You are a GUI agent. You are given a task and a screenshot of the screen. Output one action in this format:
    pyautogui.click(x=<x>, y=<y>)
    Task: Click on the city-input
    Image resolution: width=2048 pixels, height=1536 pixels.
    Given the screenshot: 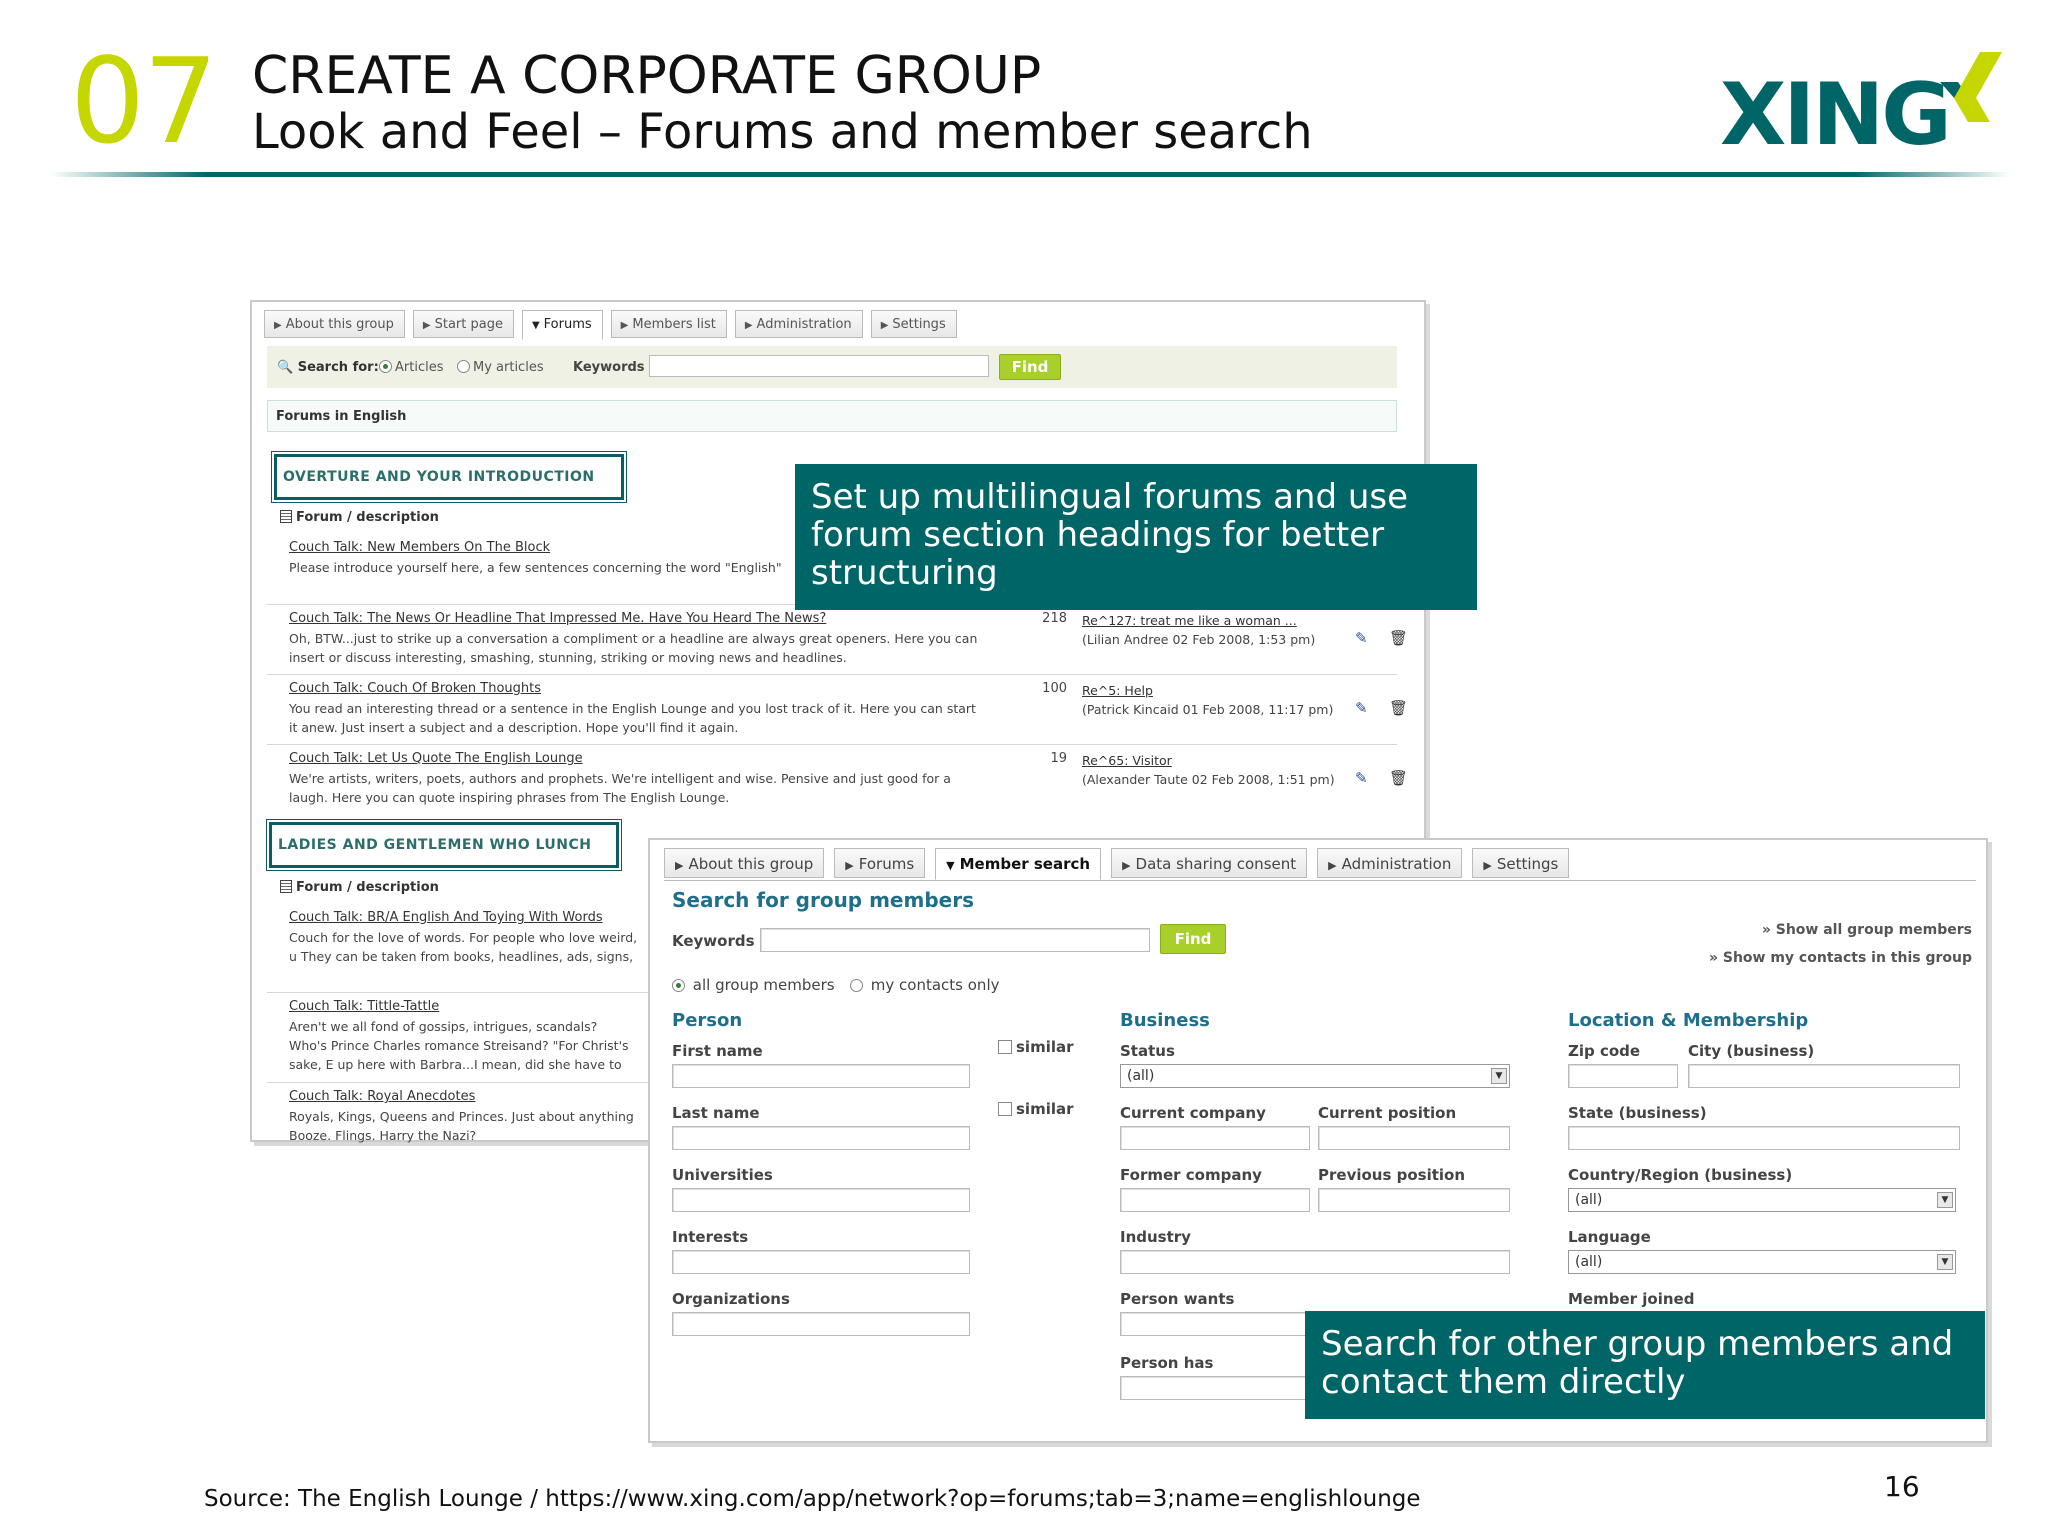 What is the action you would take?
    pyautogui.click(x=1824, y=1076)
    